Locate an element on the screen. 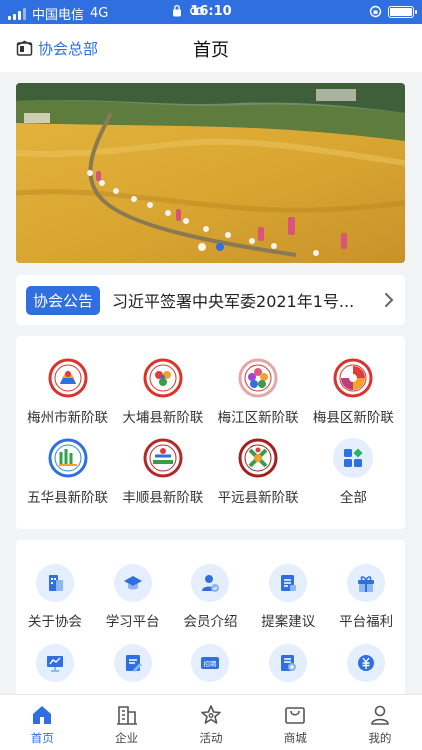 Image resolution: width=422 pixels, height=750 pixels. association-item: 五华县新阶联 is located at coordinates (67, 472).